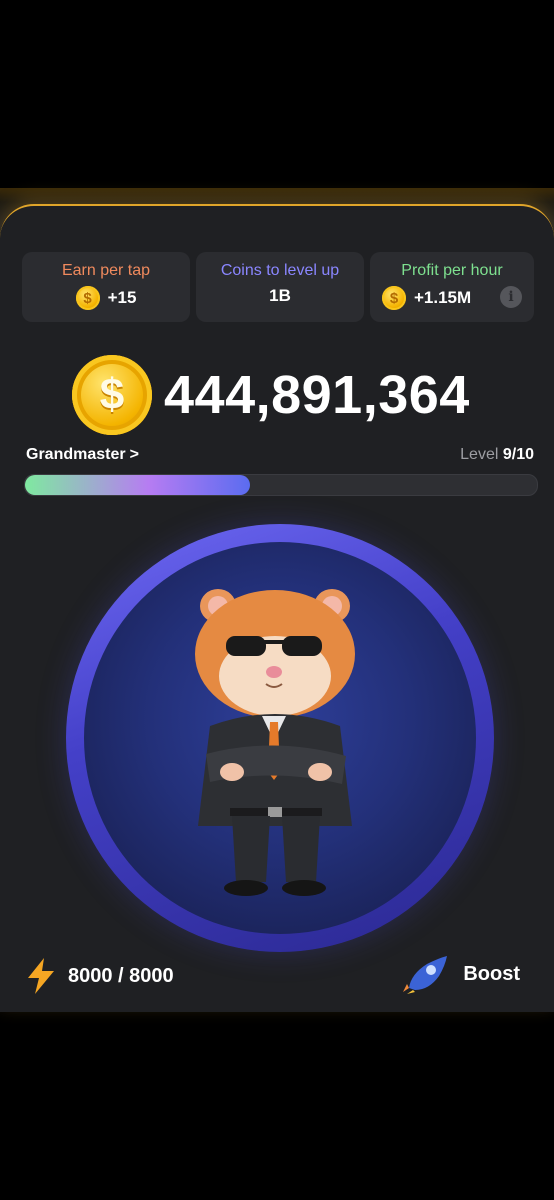 The height and width of the screenshot is (1200, 554). I want to click on earn-per-tap-row: $ +15, so click(106, 298).